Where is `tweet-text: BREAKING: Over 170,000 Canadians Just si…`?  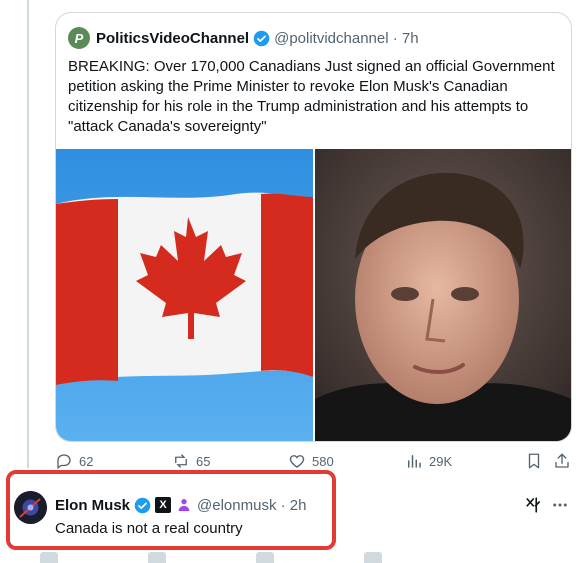 tweet-text: BREAKING: Over 170,000 Canadians Just si… is located at coordinates (311, 96).